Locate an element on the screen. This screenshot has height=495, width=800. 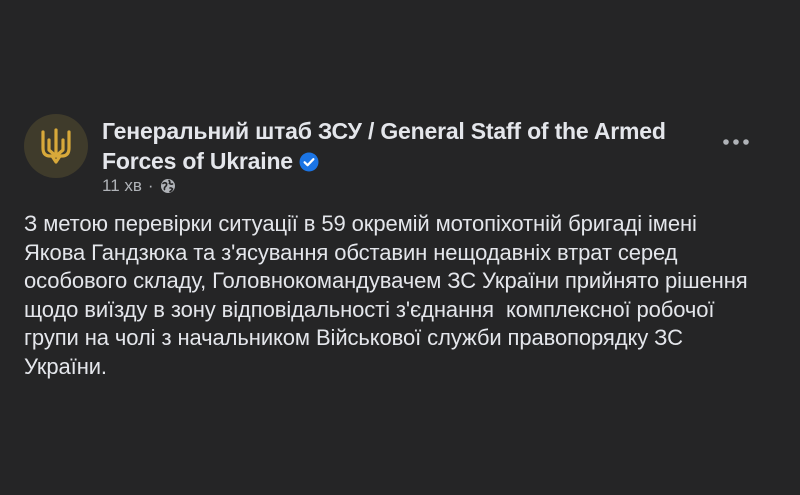
post-meta: 11 хв · is located at coordinates (139, 186).